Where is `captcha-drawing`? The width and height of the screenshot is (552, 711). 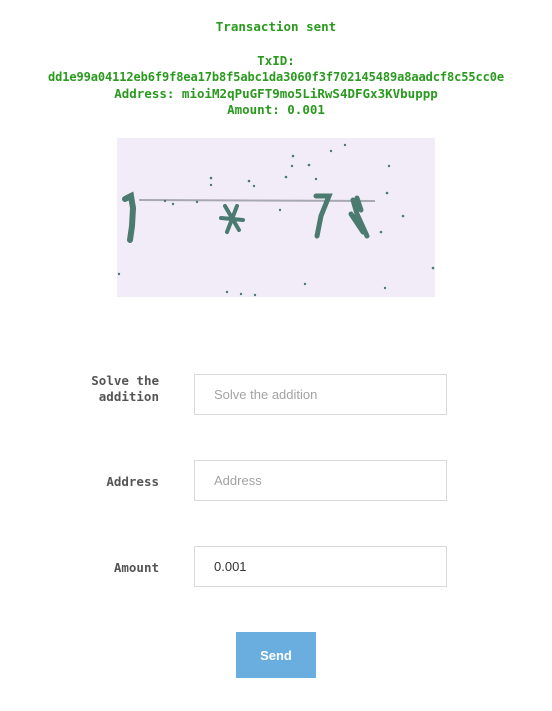
captcha-drawing is located at coordinates (276, 220).